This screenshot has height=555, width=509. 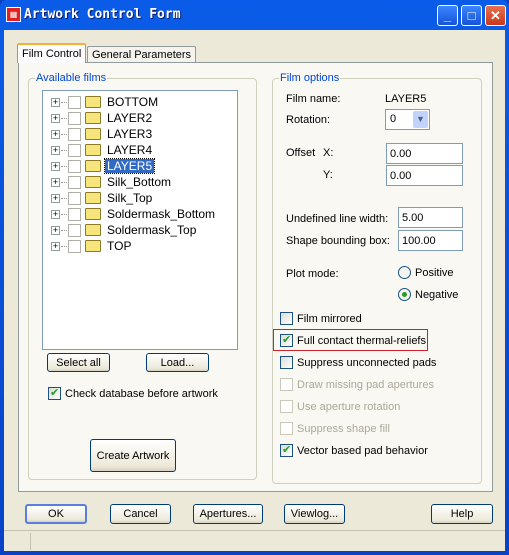 What do you see at coordinates (426, 272) in the screenshot?
I see `positive-radio: Positive` at bounding box center [426, 272].